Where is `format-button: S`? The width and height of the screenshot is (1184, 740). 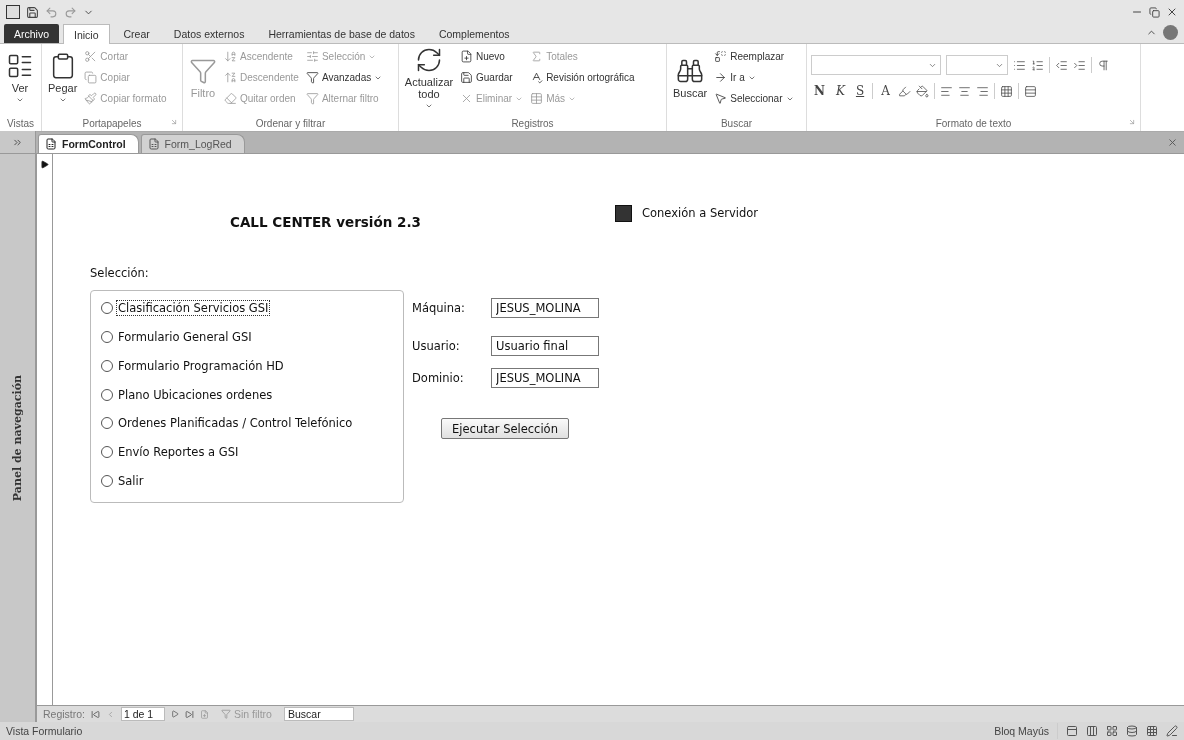 format-button: S is located at coordinates (860, 91).